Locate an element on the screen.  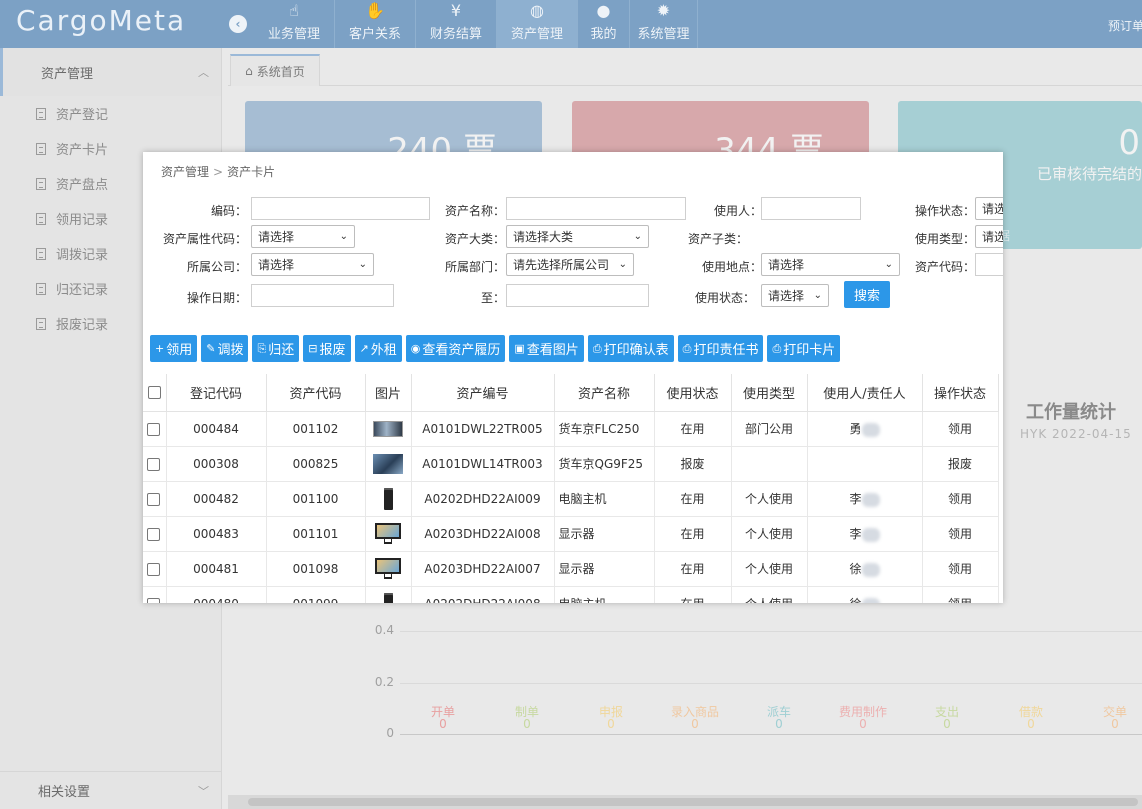
company-select: 请选择 ⌄ is located at coordinates (312, 264).